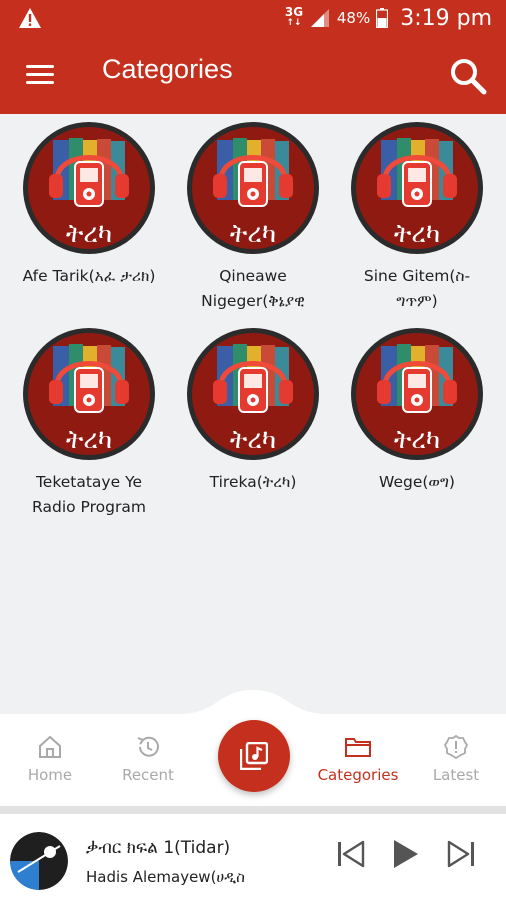 The height and width of the screenshot is (900, 506). I want to click on bottom-navigation: Home Recent Categories Latest, so click(253, 748).